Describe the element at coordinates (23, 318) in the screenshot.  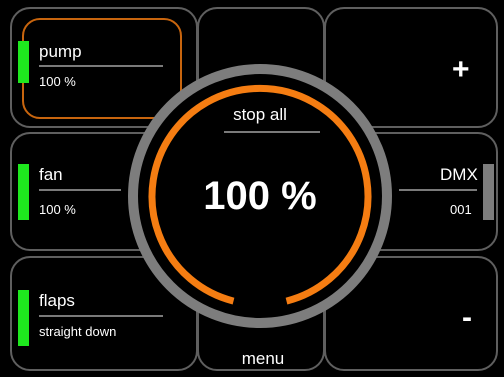
I see `flaps-status-indicator` at that location.